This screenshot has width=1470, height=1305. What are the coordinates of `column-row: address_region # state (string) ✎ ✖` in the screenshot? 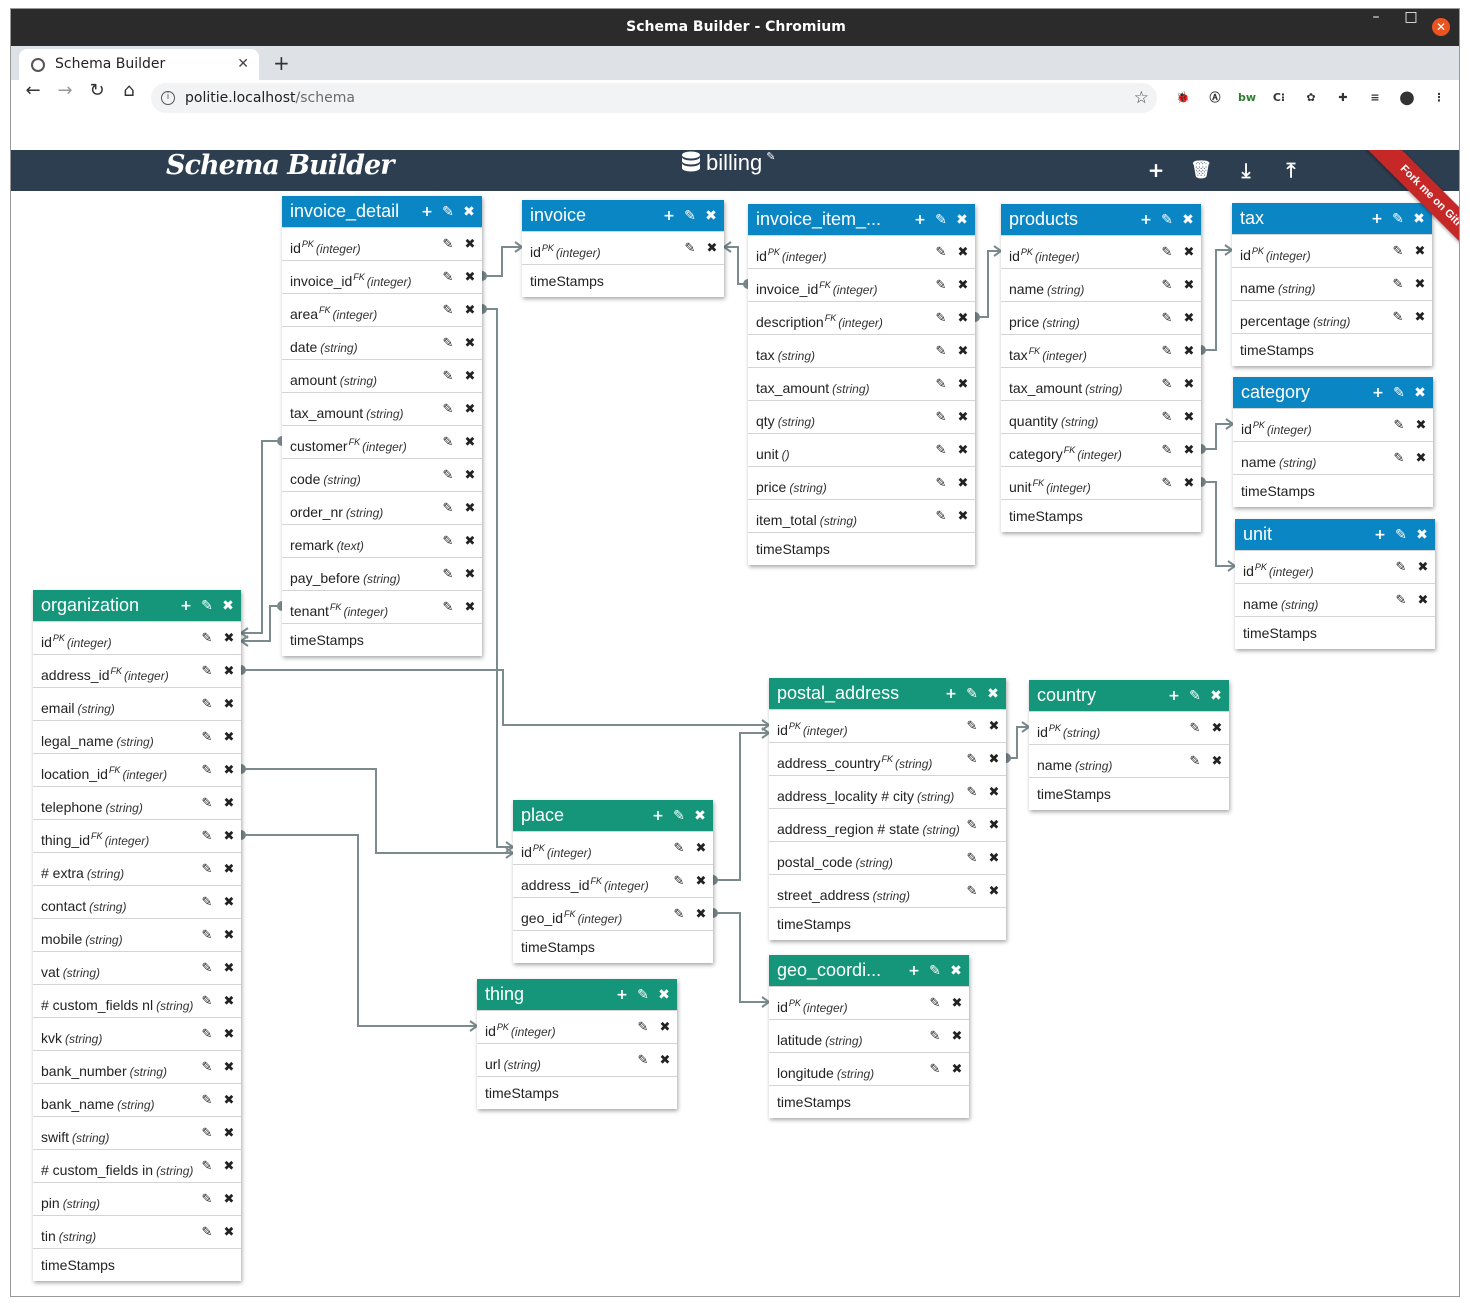 It's located at (887, 824).